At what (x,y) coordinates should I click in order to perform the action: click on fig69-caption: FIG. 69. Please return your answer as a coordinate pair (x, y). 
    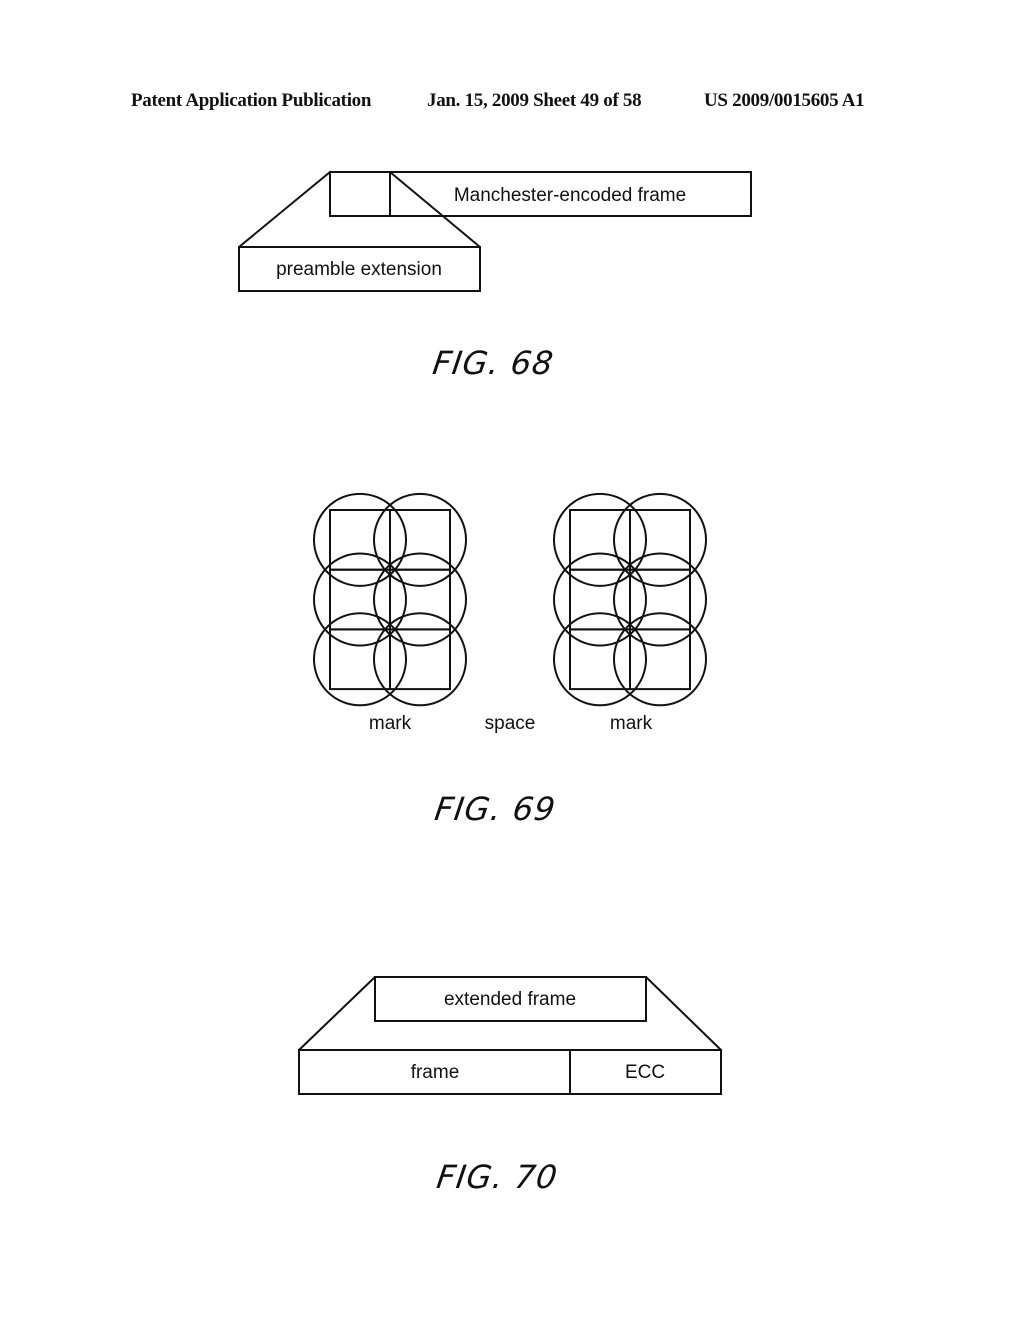
    Looking at the image, I should click on (495, 809).